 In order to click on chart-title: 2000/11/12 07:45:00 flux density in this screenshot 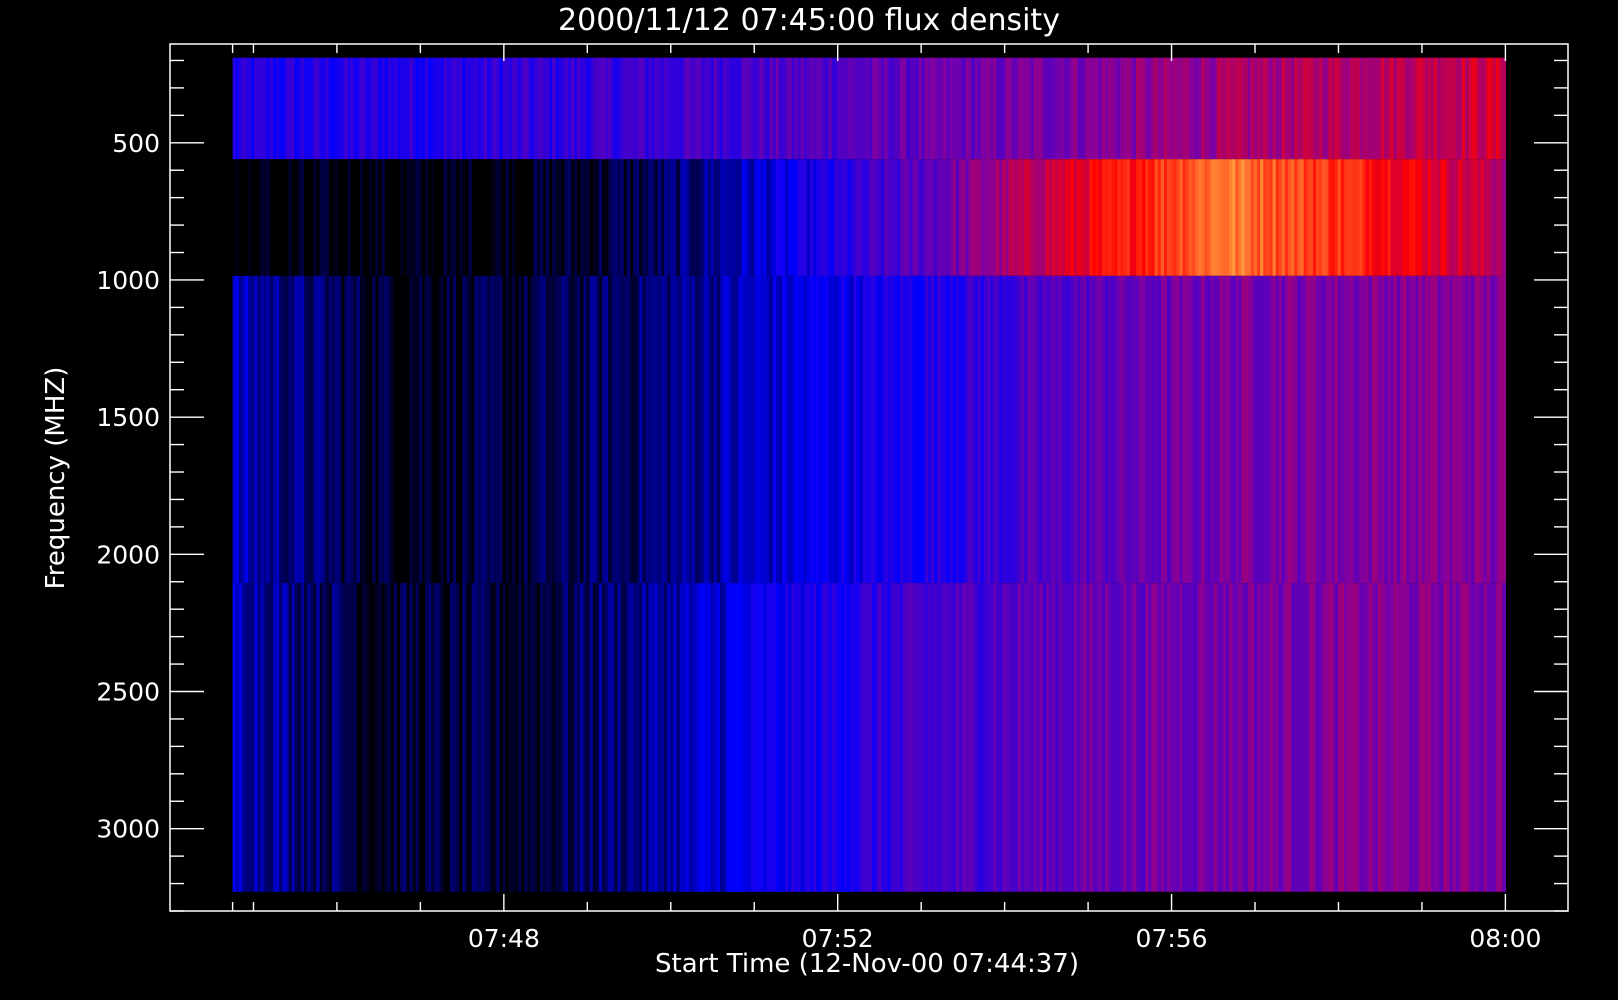, I will do `click(809, 20)`.